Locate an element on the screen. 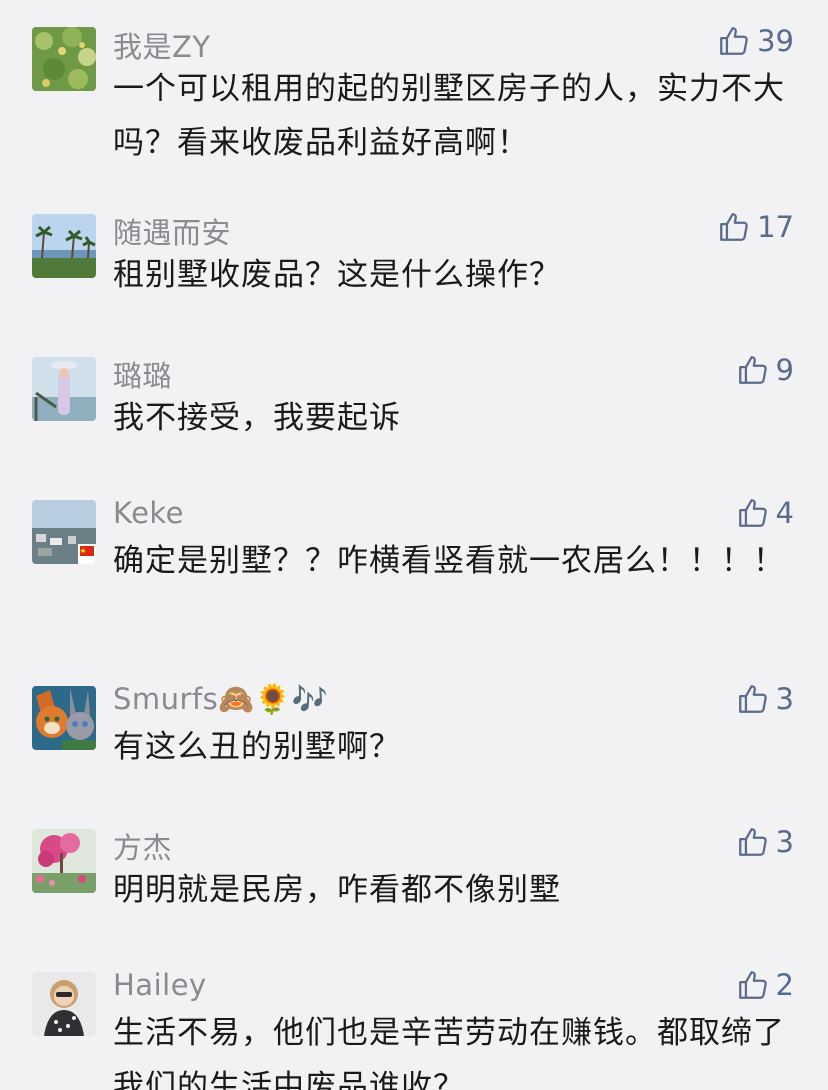 The width and height of the screenshot is (828, 1090). like-count: 39 is located at coordinates (775, 41).